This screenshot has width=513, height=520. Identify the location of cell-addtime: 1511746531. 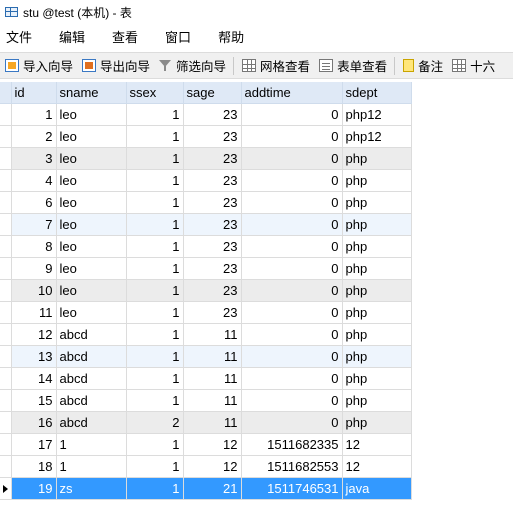
(292, 488).